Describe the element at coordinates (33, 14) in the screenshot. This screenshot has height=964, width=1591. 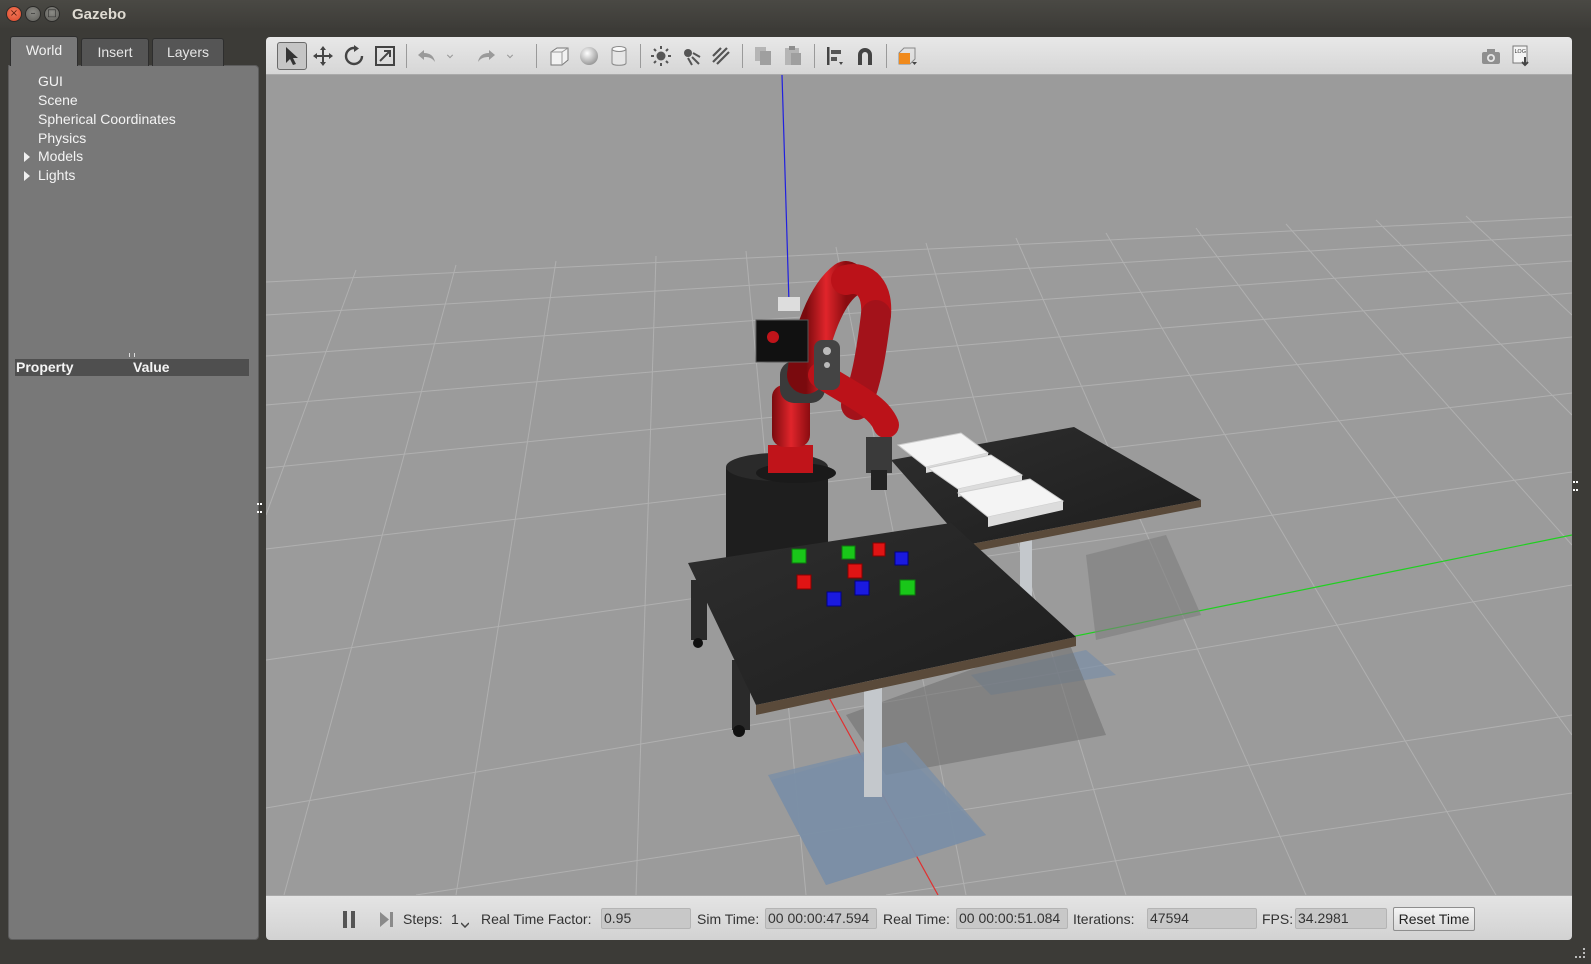
I see `minimize-window-button: –` at that location.